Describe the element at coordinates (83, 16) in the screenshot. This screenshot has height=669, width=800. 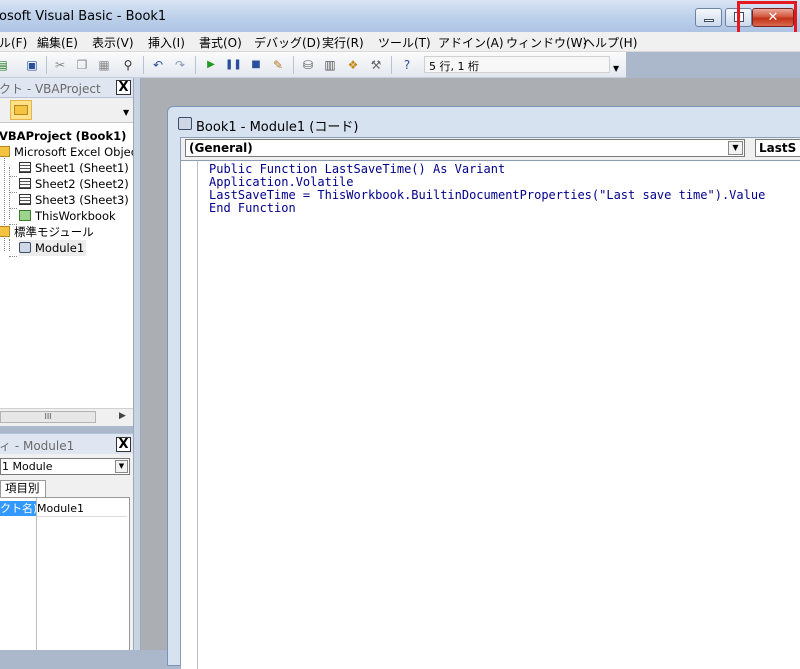
I see `window-title: osoft Visual Basic - Book1` at that location.